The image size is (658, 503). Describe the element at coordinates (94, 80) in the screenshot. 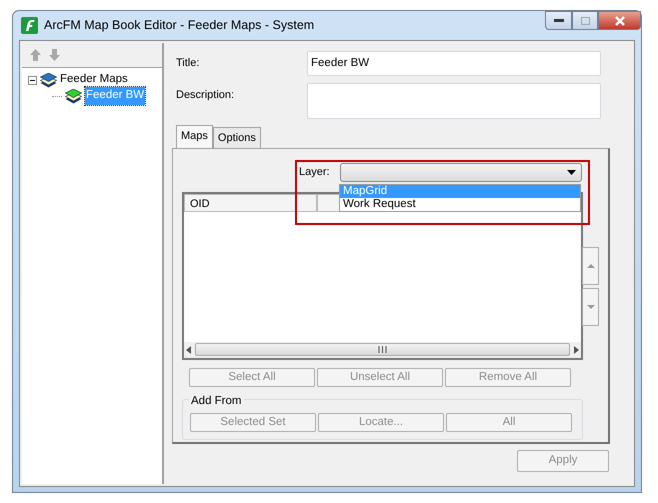

I see `tree-item: Feeder Maps` at that location.